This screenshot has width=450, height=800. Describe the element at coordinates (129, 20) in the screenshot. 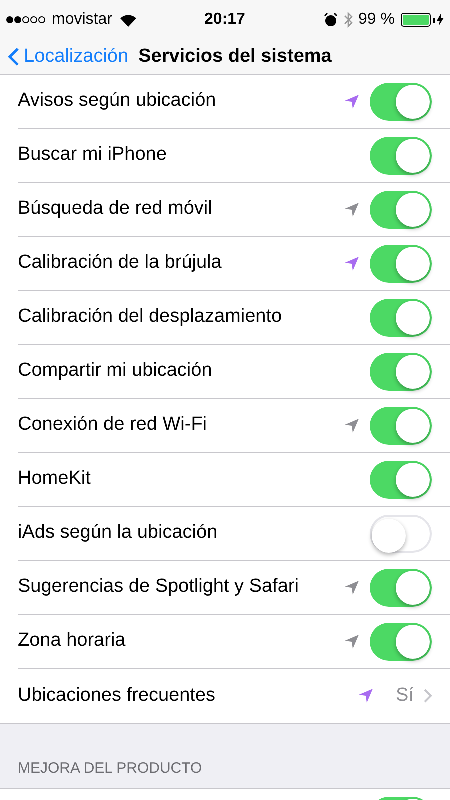

I see `wifi-icon` at that location.